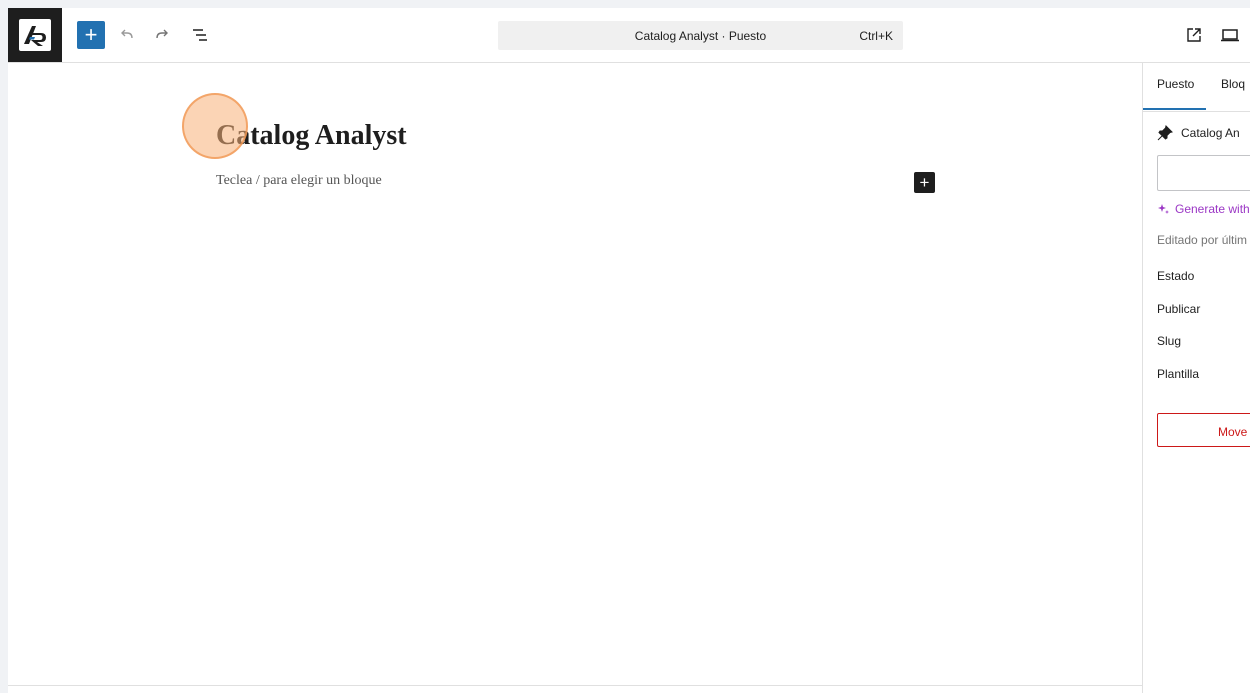  I want to click on document-title: Catalog Analyst · Puesto, so click(700, 36).